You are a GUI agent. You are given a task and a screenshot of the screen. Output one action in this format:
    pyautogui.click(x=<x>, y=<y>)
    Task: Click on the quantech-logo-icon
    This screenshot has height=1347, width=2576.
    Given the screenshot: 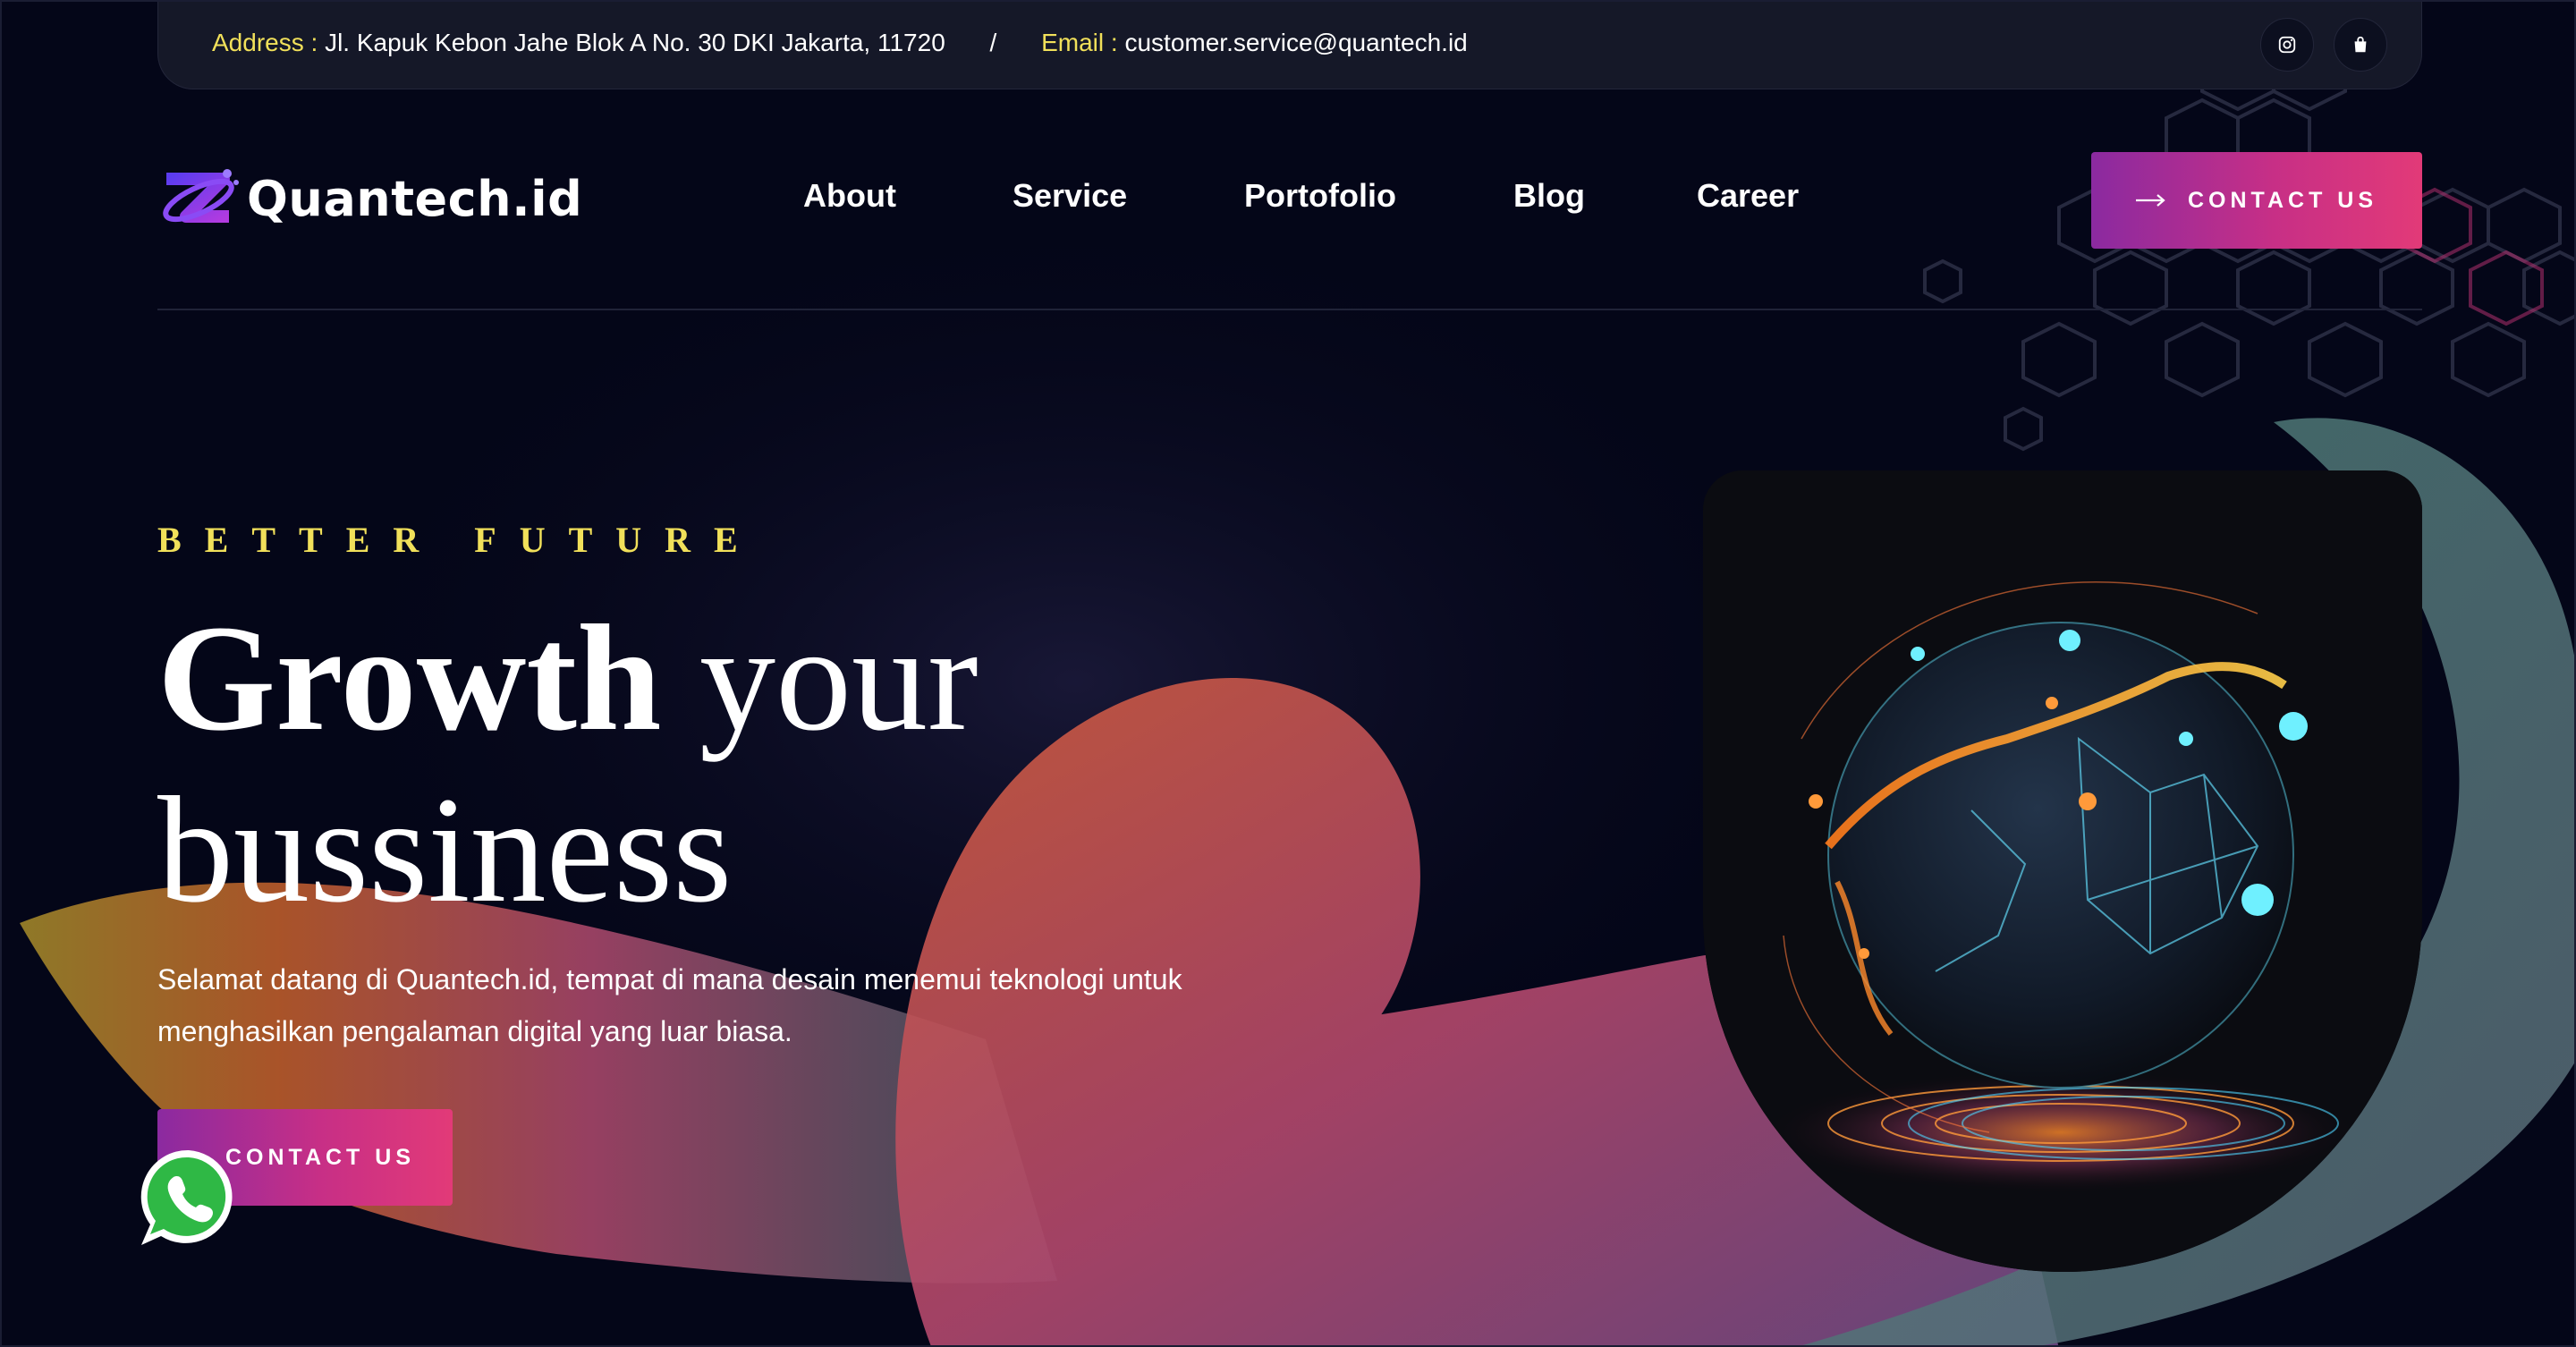 What is the action you would take?
    pyautogui.click(x=201, y=196)
    